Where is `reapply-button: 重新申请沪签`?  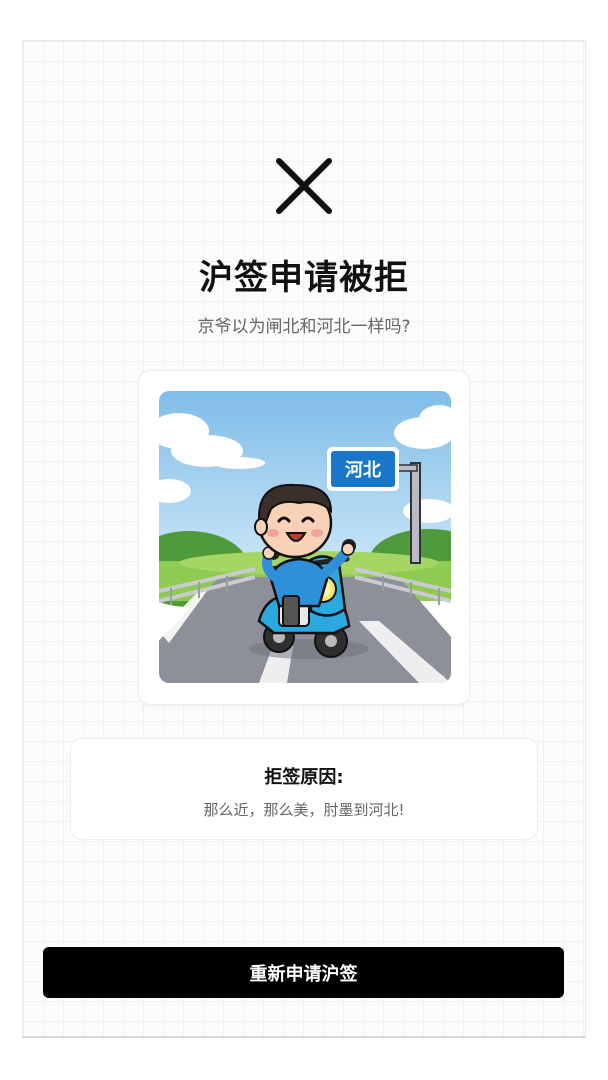 reapply-button: 重新申请沪签 is located at coordinates (303, 972).